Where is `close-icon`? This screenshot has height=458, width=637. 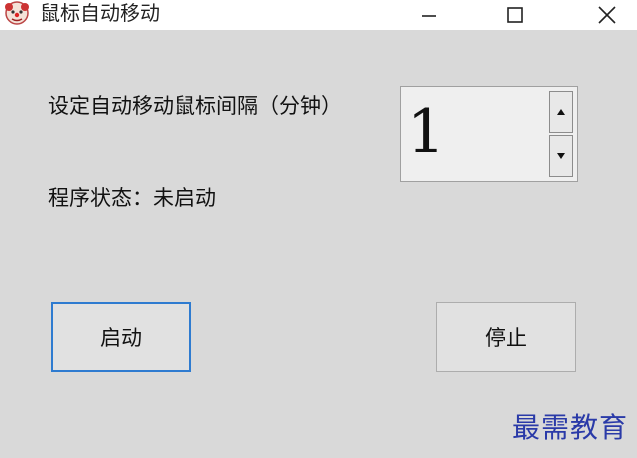 close-icon is located at coordinates (607, 15).